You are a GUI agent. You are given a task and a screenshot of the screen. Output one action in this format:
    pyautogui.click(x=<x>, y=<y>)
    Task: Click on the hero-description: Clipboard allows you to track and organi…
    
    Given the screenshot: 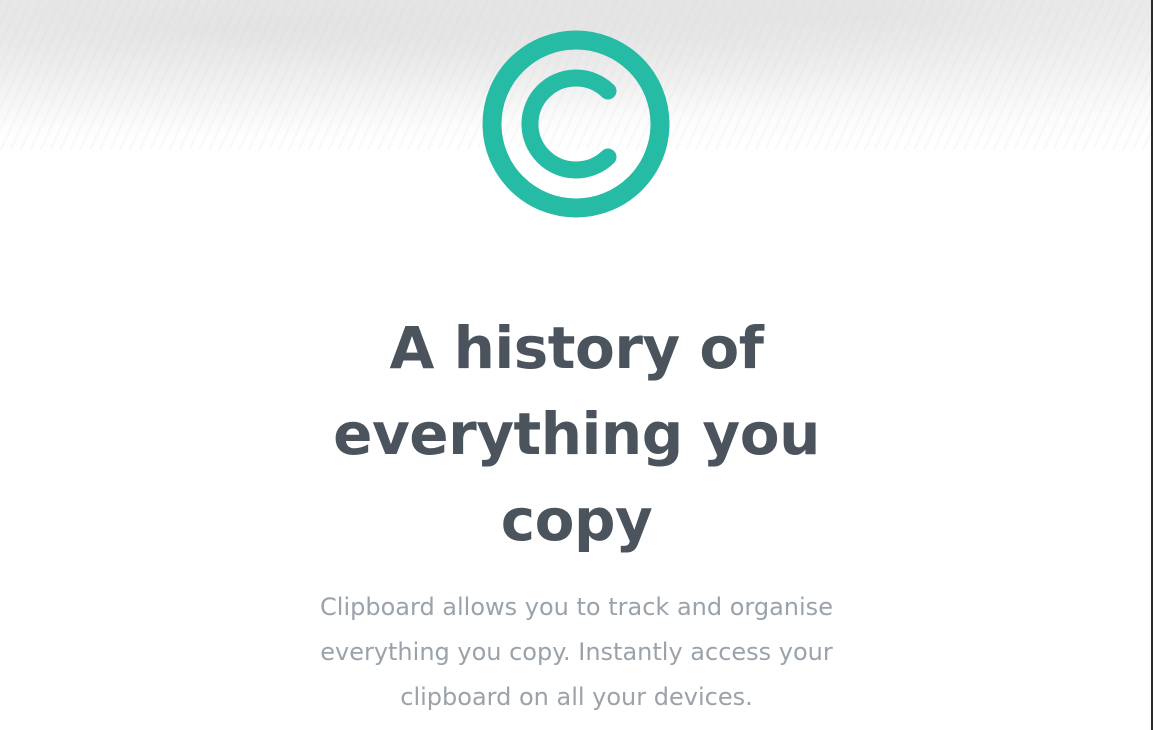 What is the action you would take?
    pyautogui.click(x=576, y=652)
    